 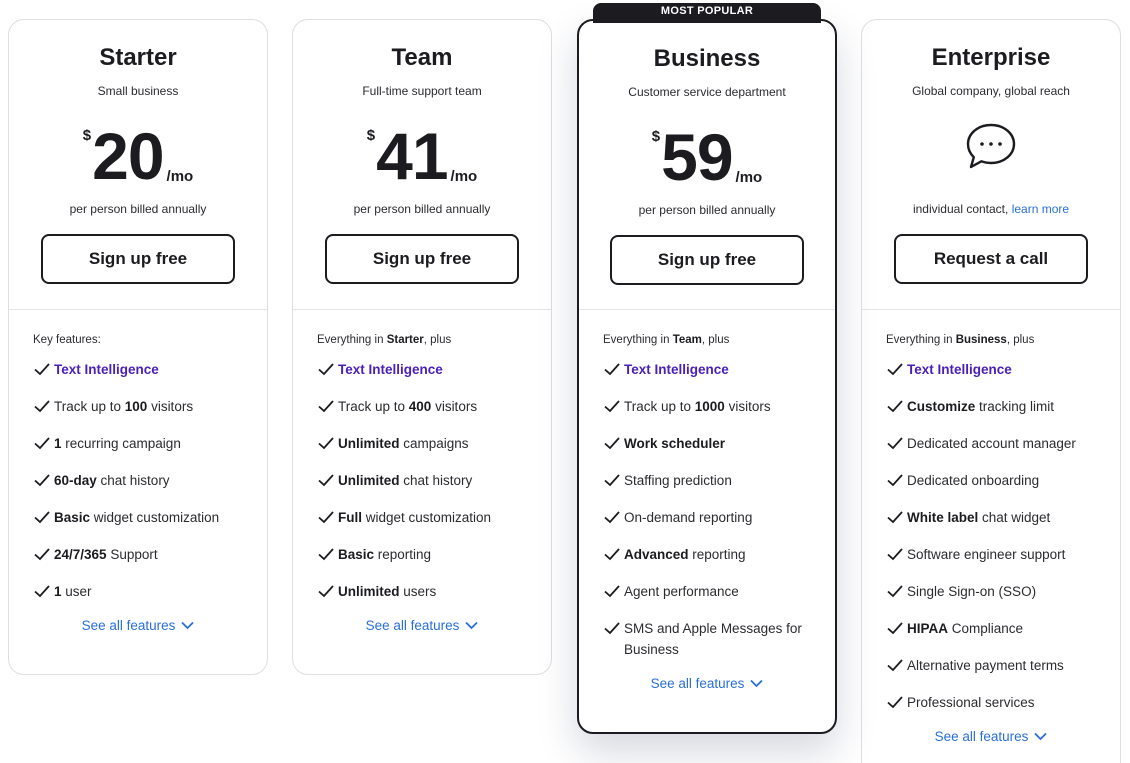 I want to click on most-popular-badge: MOST POPULAR, so click(x=707, y=13).